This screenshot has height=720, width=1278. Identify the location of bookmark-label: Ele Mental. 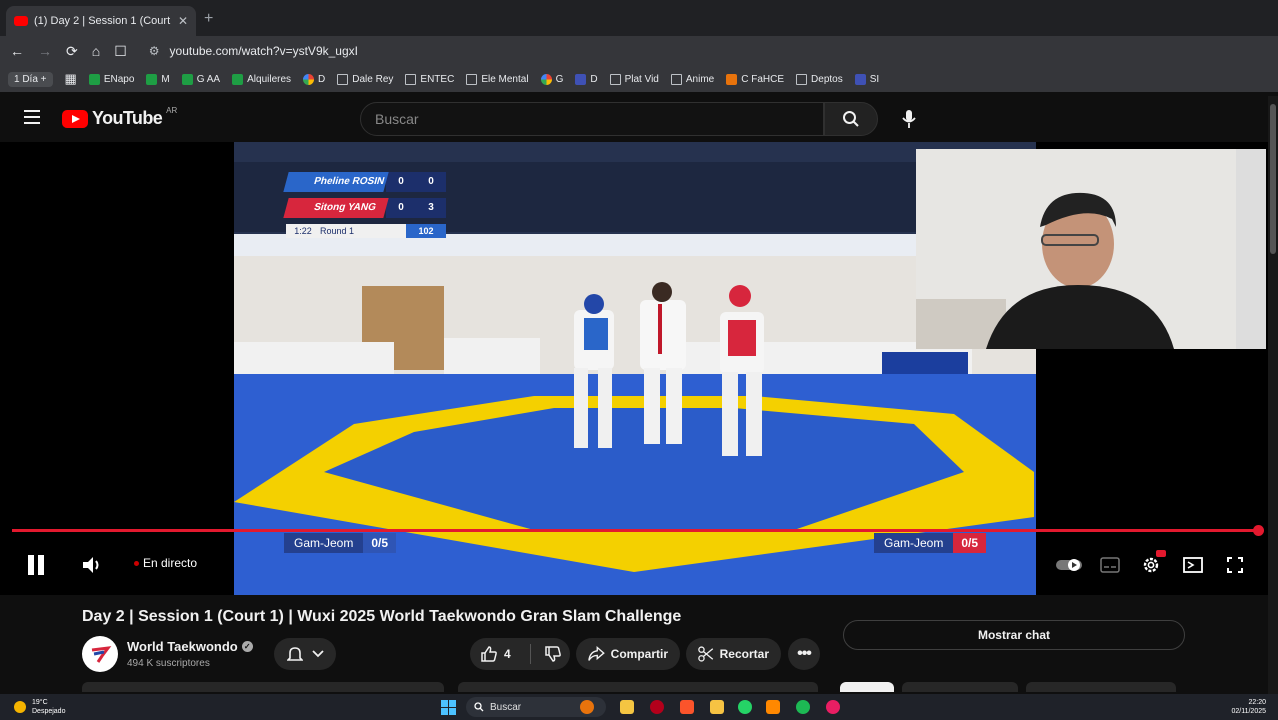
(505, 79).